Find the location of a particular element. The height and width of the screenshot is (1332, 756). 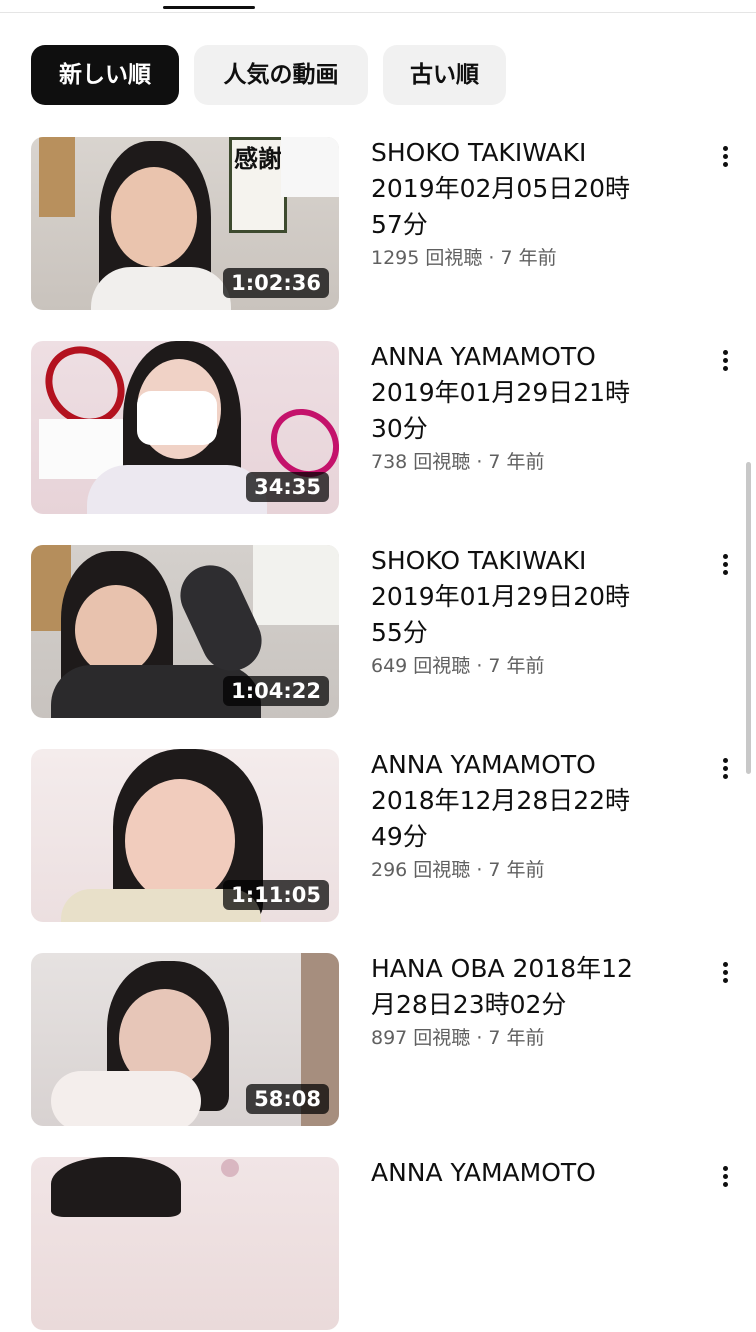

chip-newest: 新しい順 is located at coordinates (105, 75).